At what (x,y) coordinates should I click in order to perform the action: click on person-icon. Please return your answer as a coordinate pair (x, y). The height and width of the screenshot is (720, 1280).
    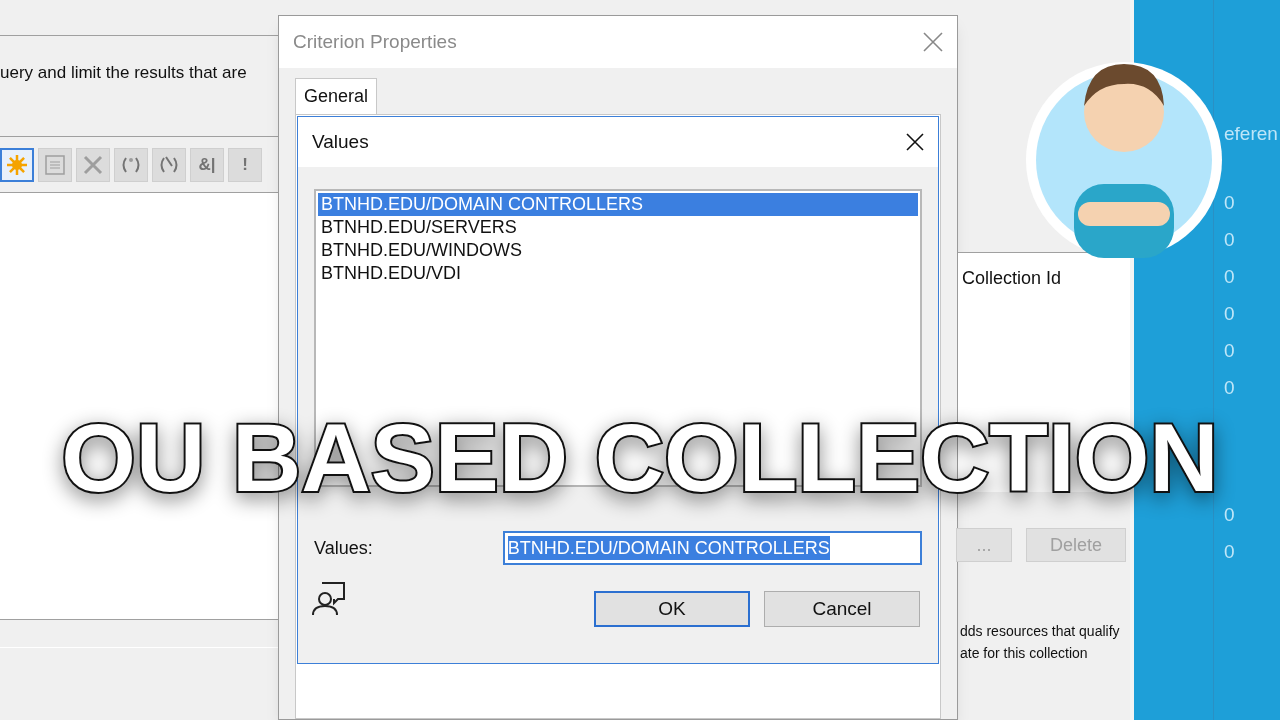
    Looking at the image, I should click on (329, 599).